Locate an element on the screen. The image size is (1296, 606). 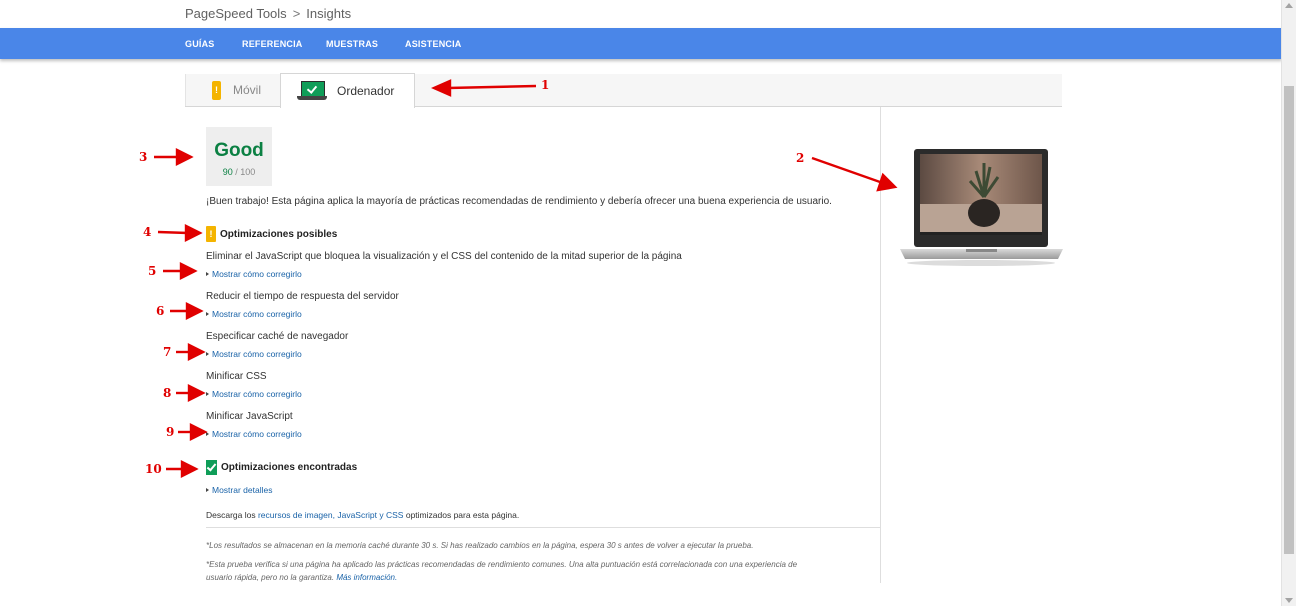
tab-ordenador-label: Ordenador is located at coordinates (366, 91).